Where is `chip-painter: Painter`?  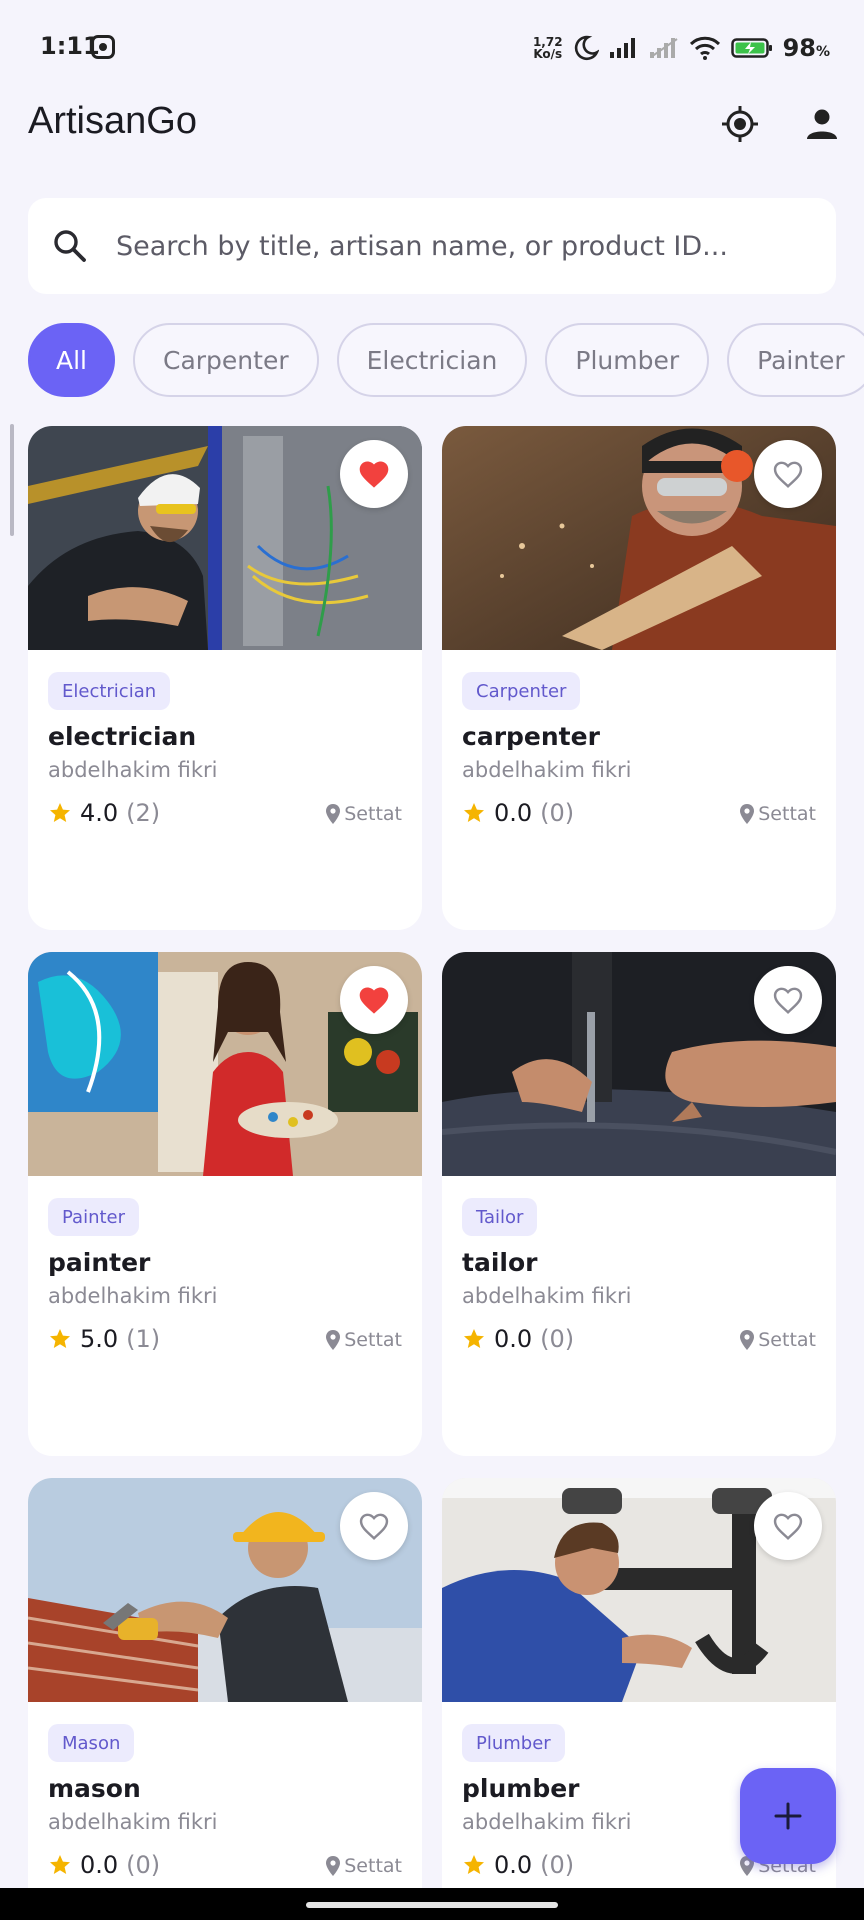
chip-painter: Painter is located at coordinates (795, 360).